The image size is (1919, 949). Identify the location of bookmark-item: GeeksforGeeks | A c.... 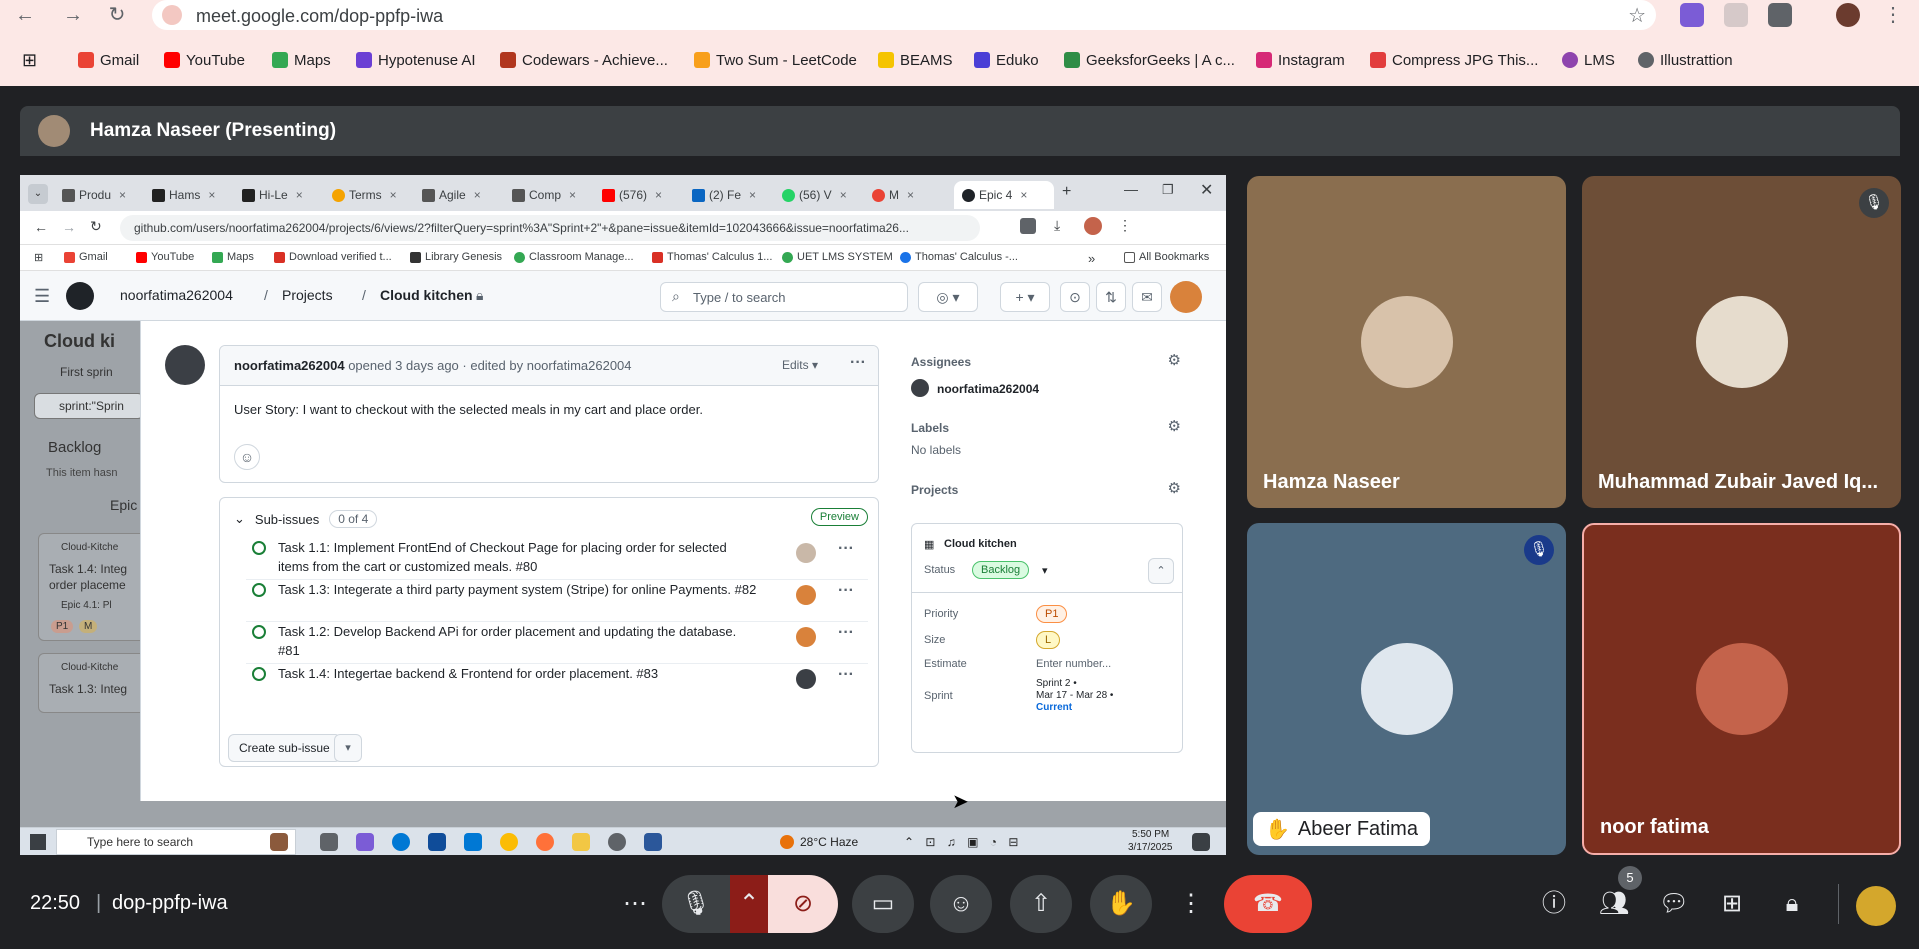
(1149, 60).